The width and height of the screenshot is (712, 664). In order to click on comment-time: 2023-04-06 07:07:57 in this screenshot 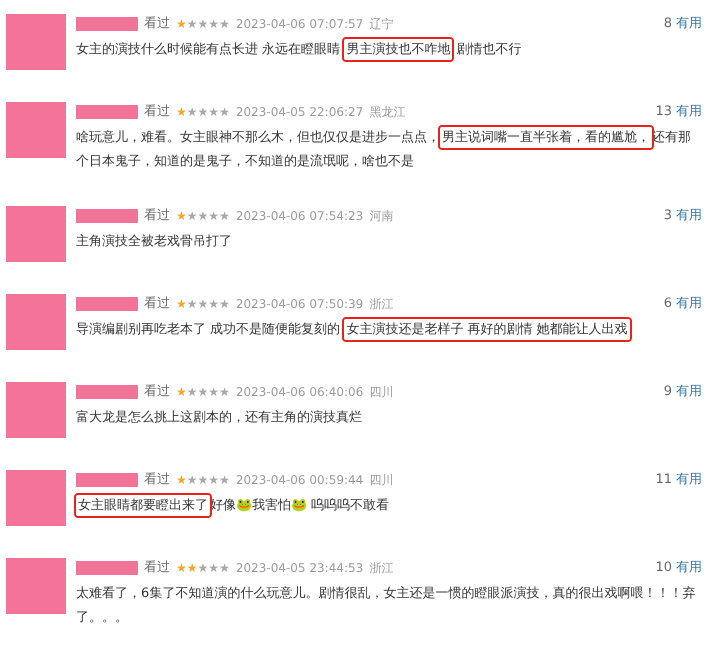, I will do `click(300, 24)`.